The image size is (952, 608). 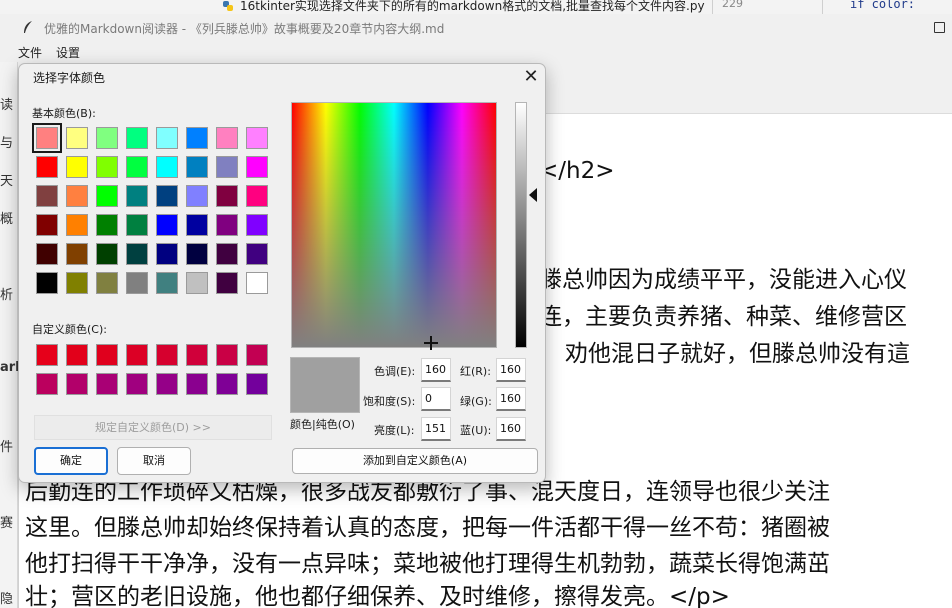 I want to click on blue-field: 160, so click(x=511, y=429).